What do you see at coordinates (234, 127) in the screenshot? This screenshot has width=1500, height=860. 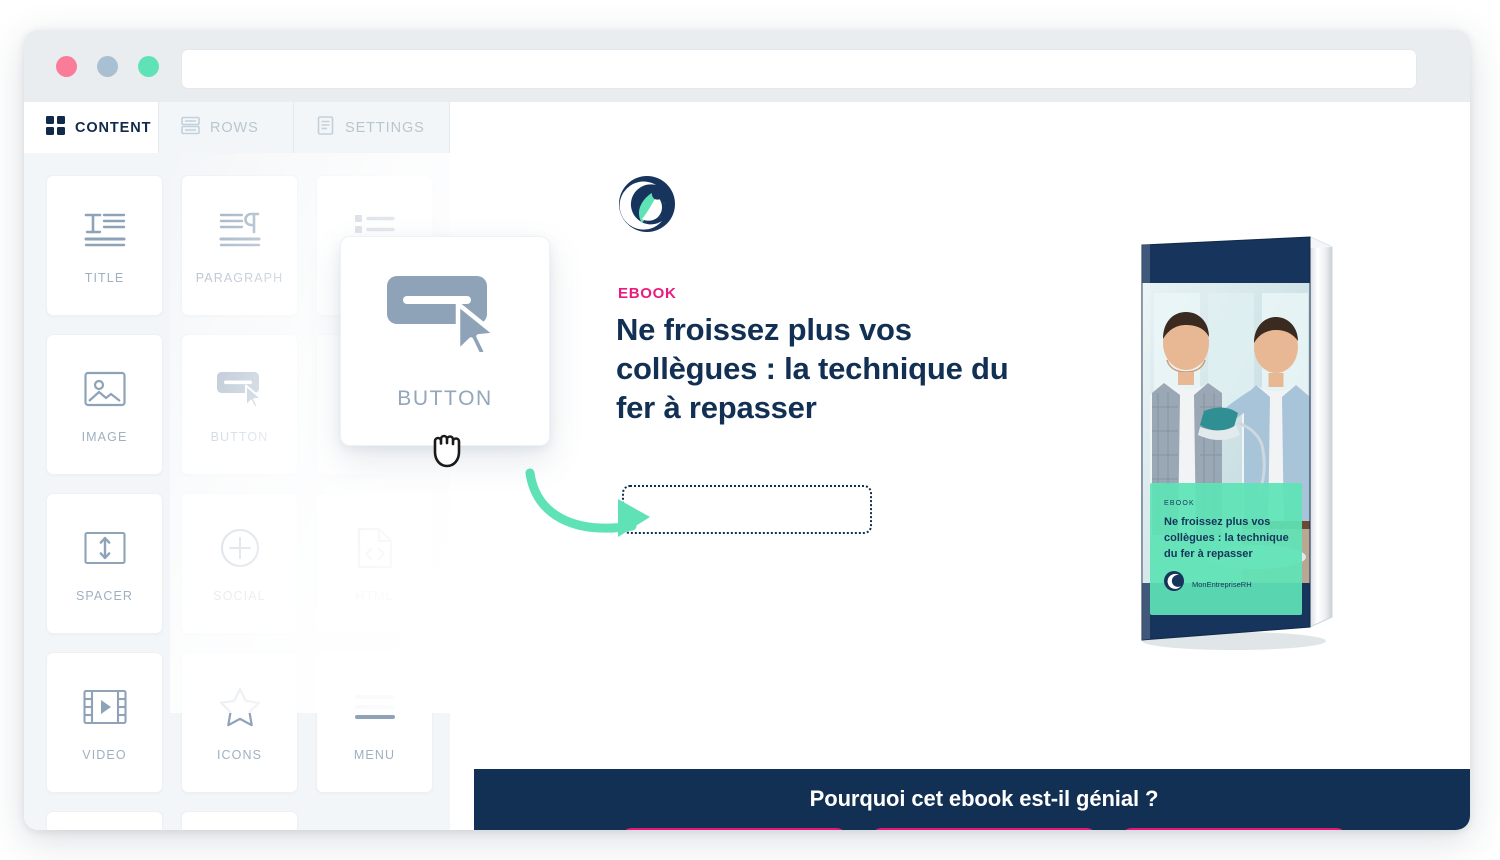 I see `tab-rows-label: ROWS` at bounding box center [234, 127].